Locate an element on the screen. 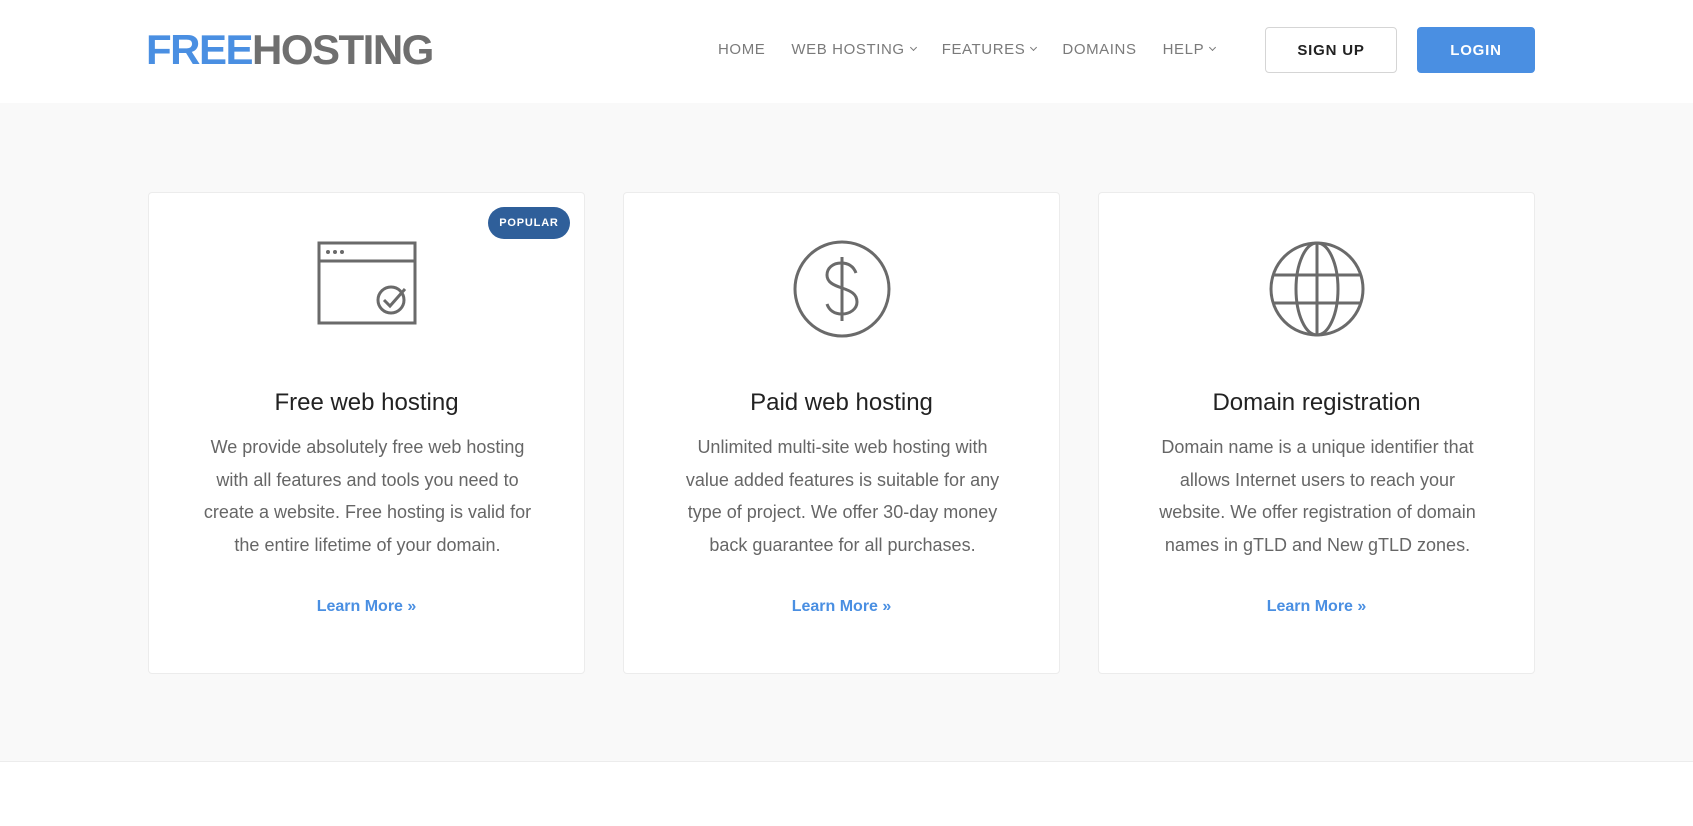 The width and height of the screenshot is (1693, 826). card-title: Paid web hosting is located at coordinates (841, 402).